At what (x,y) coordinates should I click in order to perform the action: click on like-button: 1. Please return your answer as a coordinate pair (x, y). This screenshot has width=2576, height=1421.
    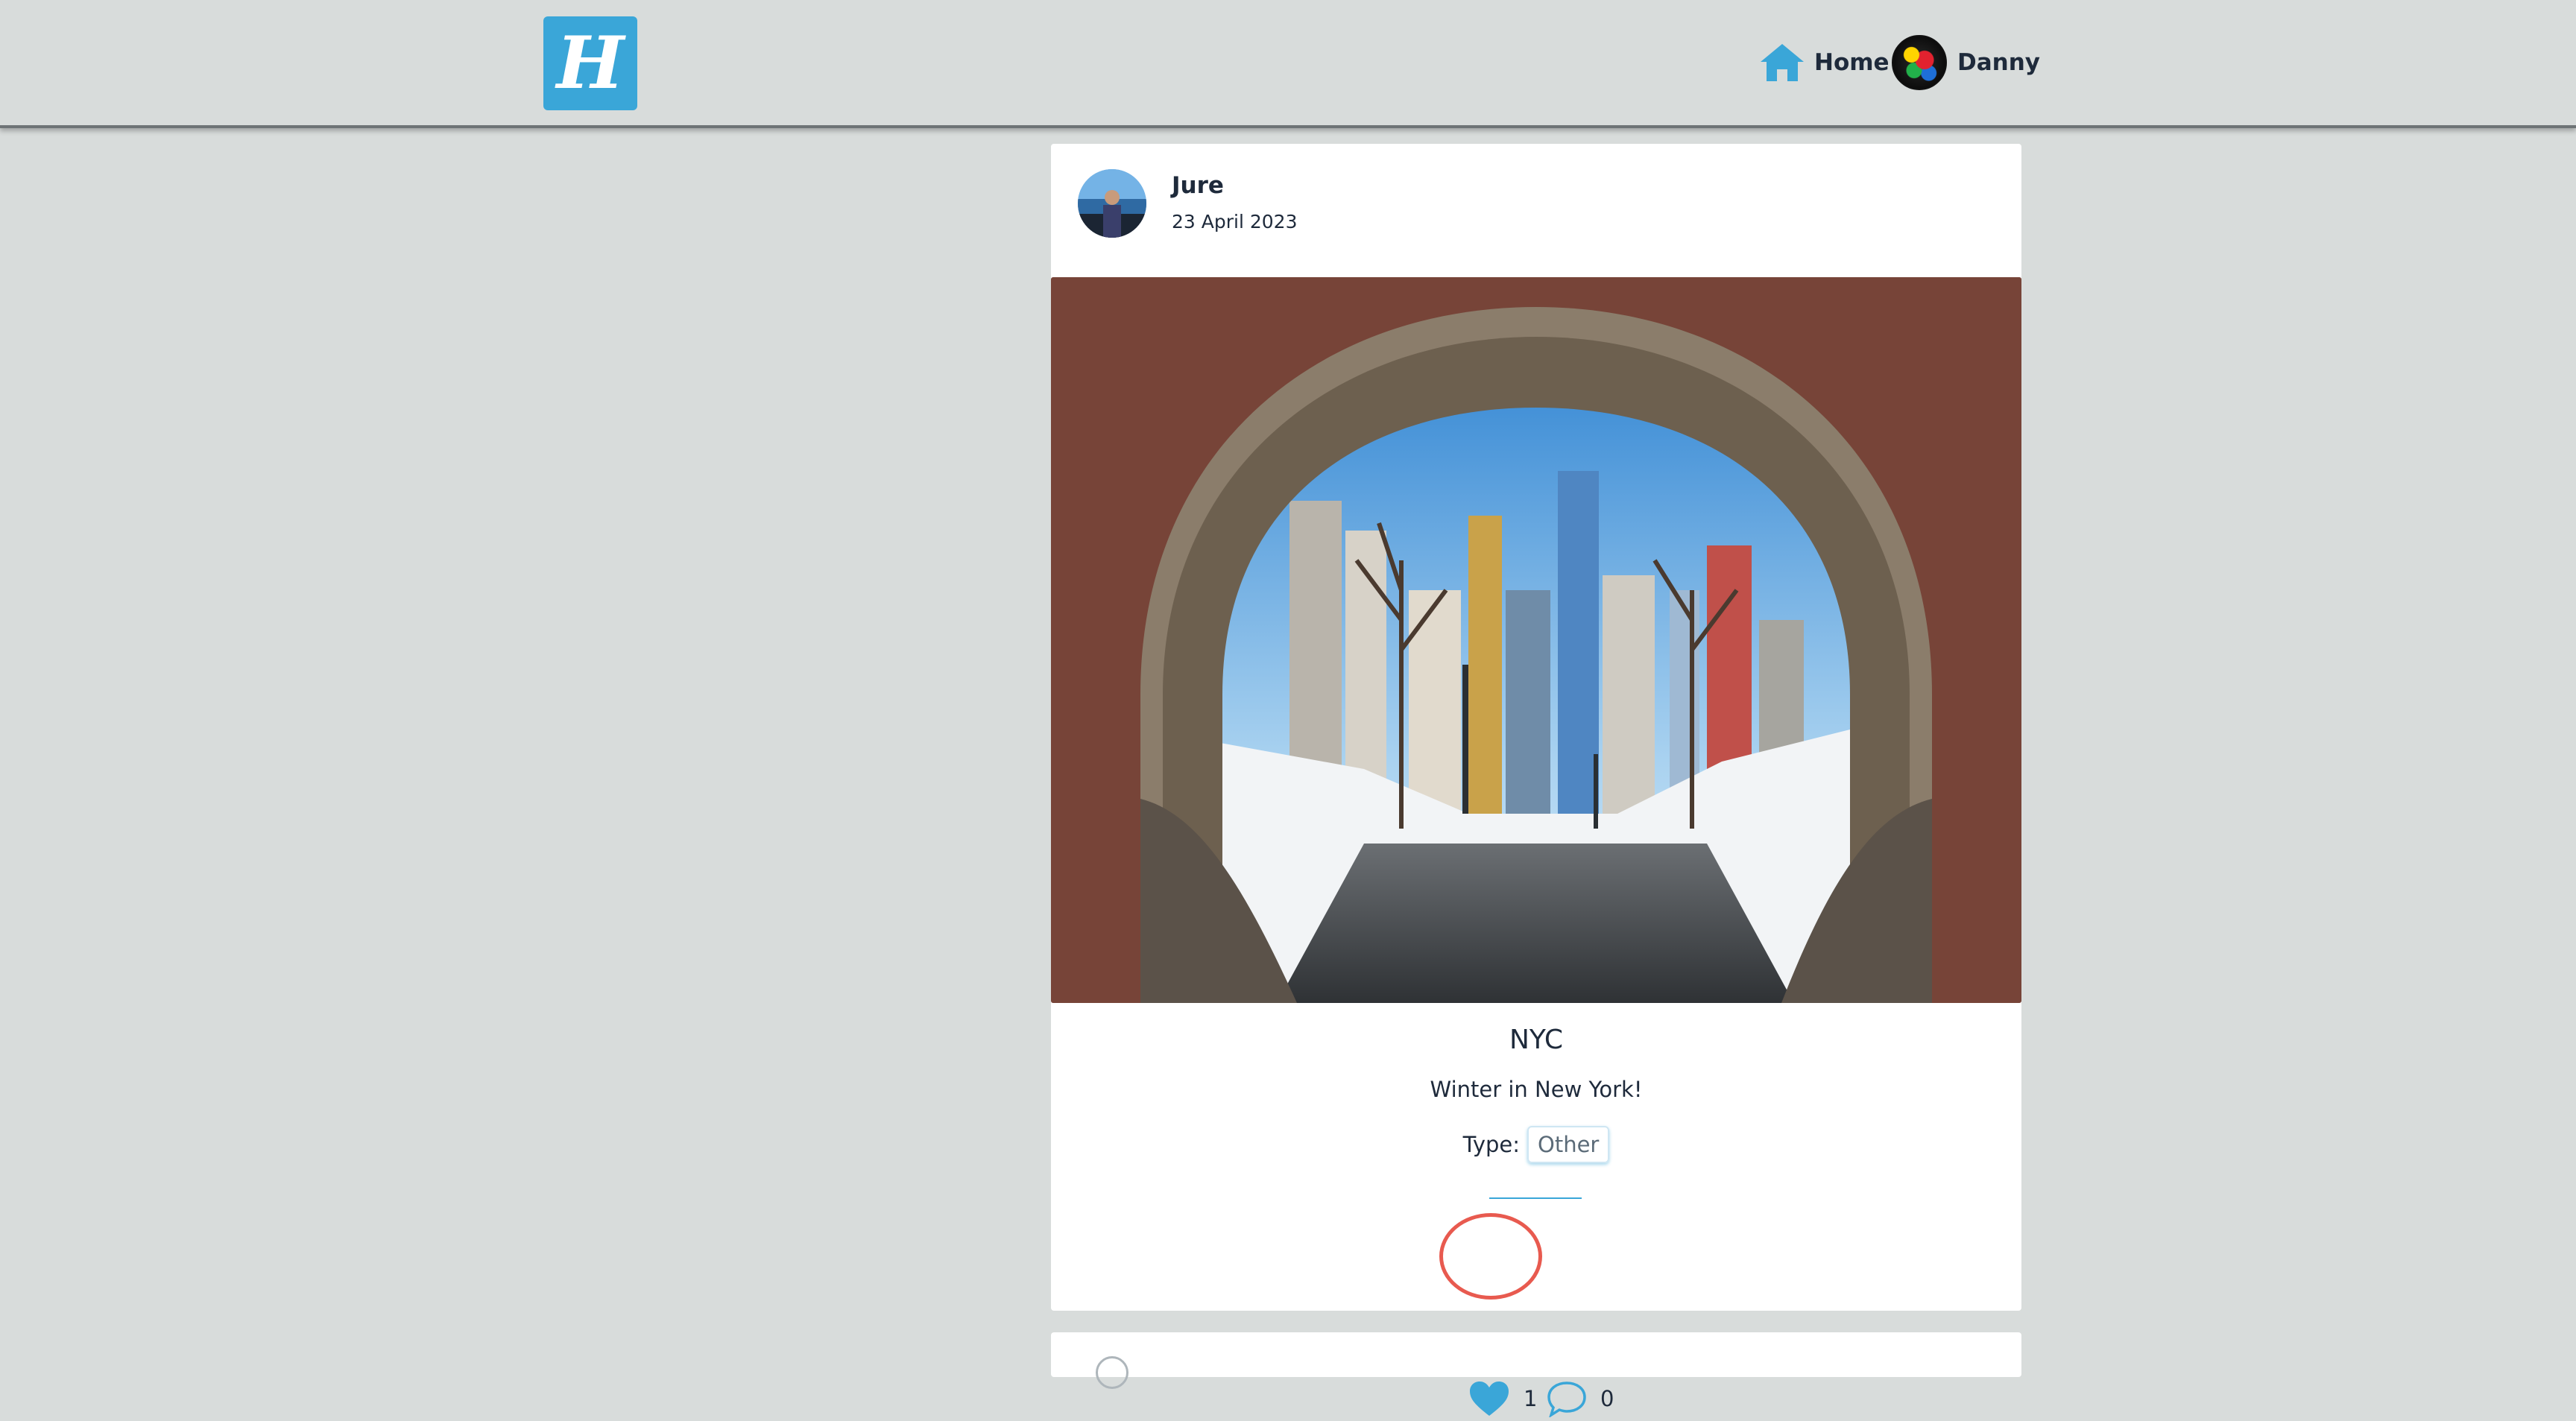
    Looking at the image, I should click on (1502, 1399).